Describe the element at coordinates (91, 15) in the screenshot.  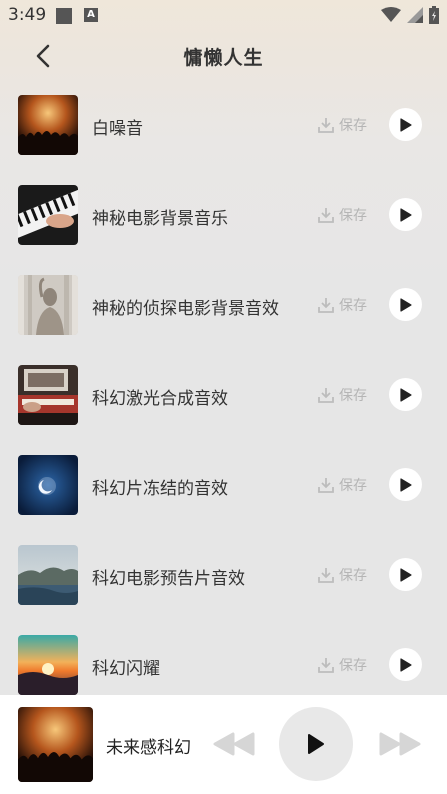
I see `a-badge-icon: A` at that location.